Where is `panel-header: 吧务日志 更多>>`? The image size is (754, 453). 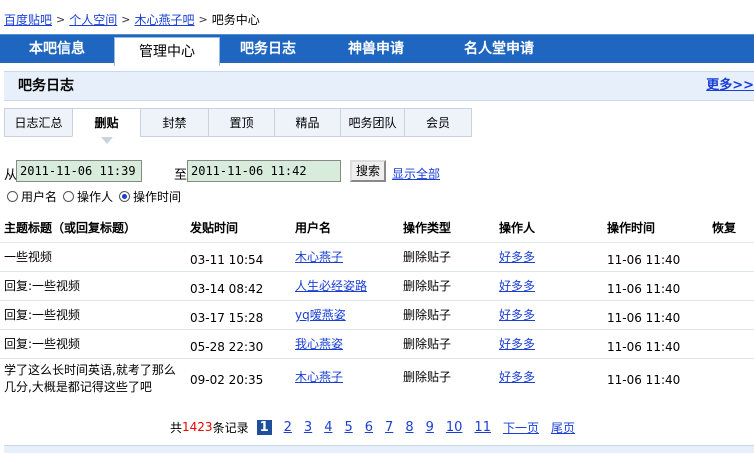
panel-header: 吧务日志 更多>> is located at coordinates (379, 86).